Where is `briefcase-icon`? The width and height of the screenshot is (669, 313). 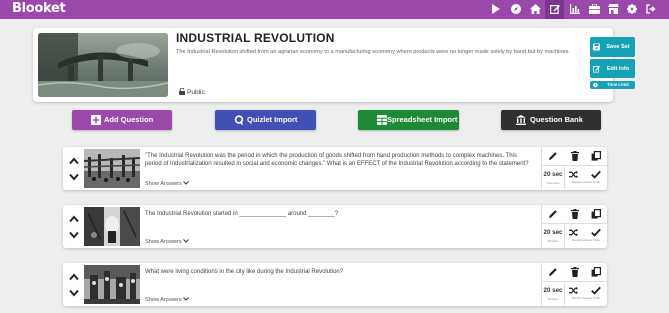
briefcase-icon is located at coordinates (594, 9).